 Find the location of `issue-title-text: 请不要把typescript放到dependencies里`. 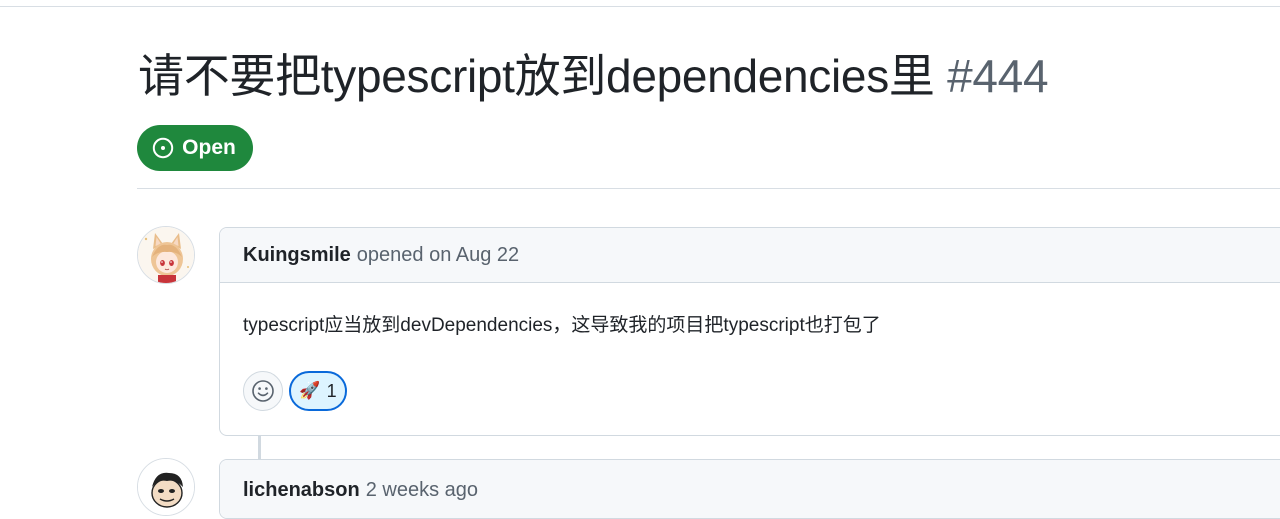

issue-title-text: 请不要把typescript放到dependencies里 is located at coordinates (536, 76).